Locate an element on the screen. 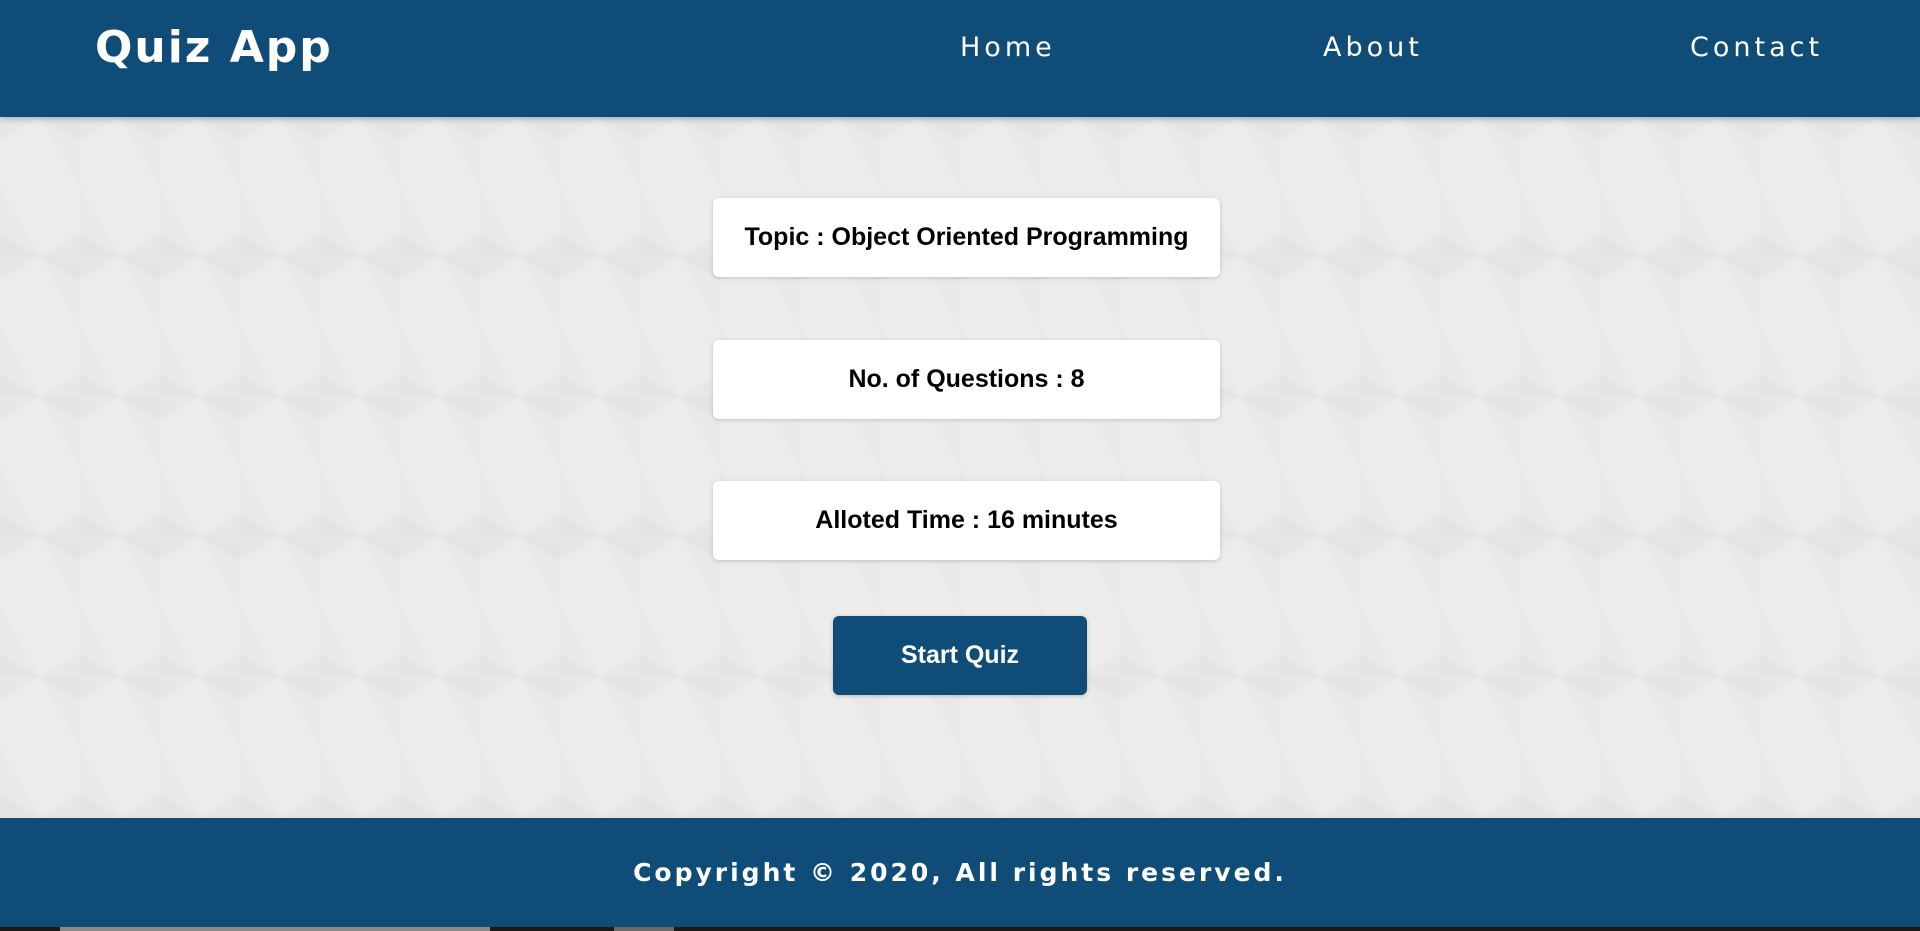  scrollbar-thumb-secondary is located at coordinates (644, 929).